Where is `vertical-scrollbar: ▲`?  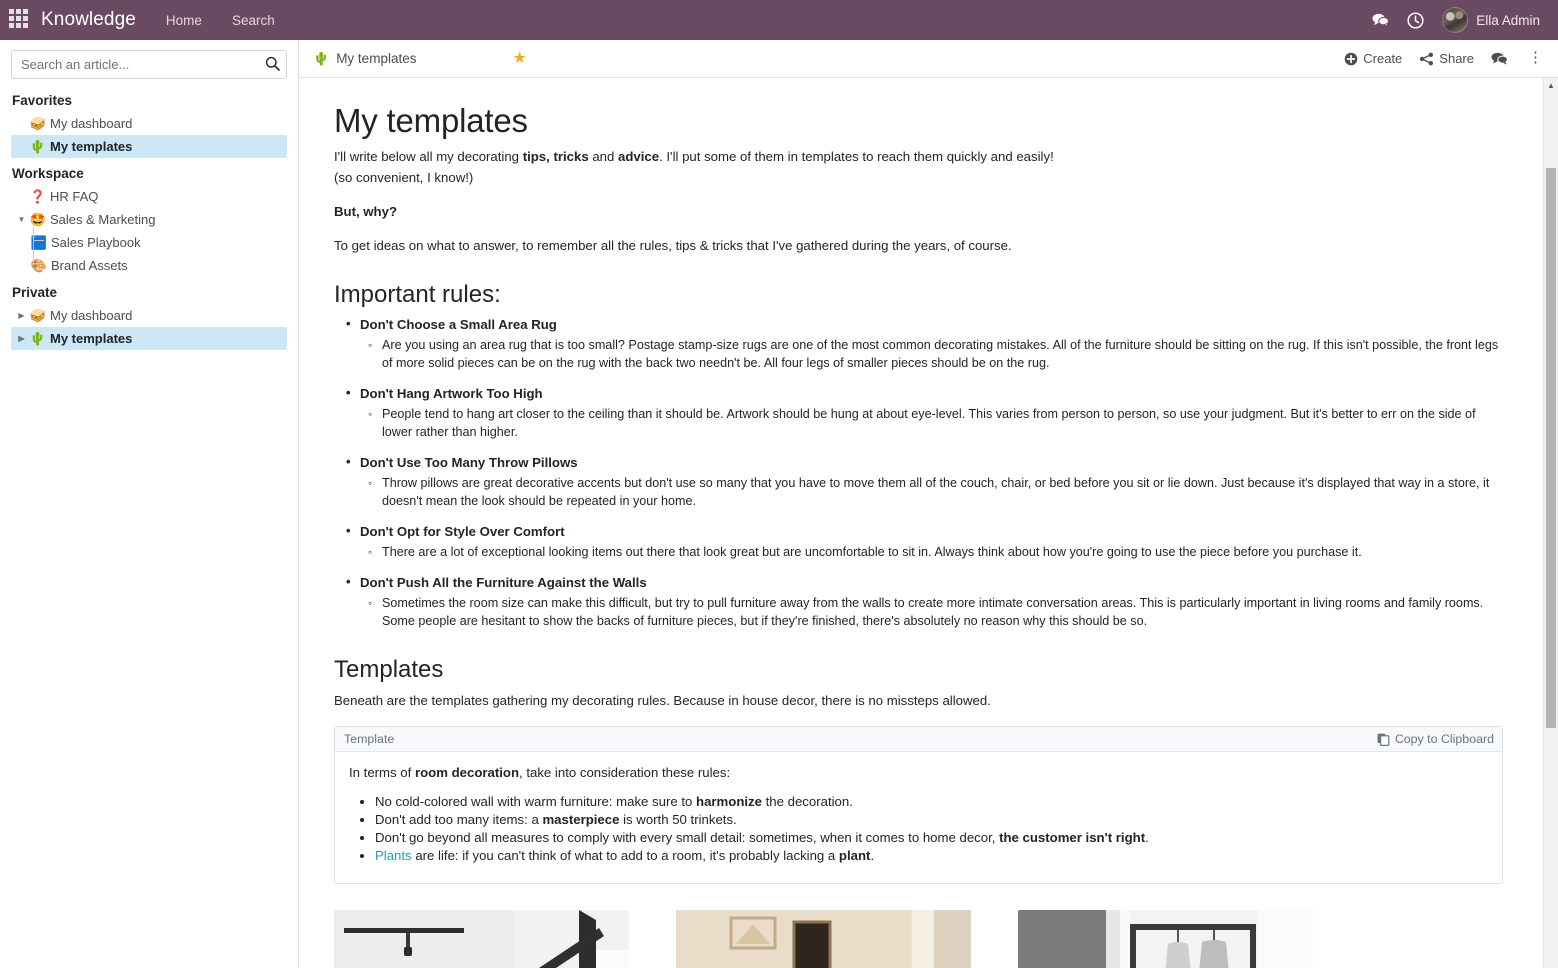
vertical-scrollbar: ▲ is located at coordinates (1550, 523).